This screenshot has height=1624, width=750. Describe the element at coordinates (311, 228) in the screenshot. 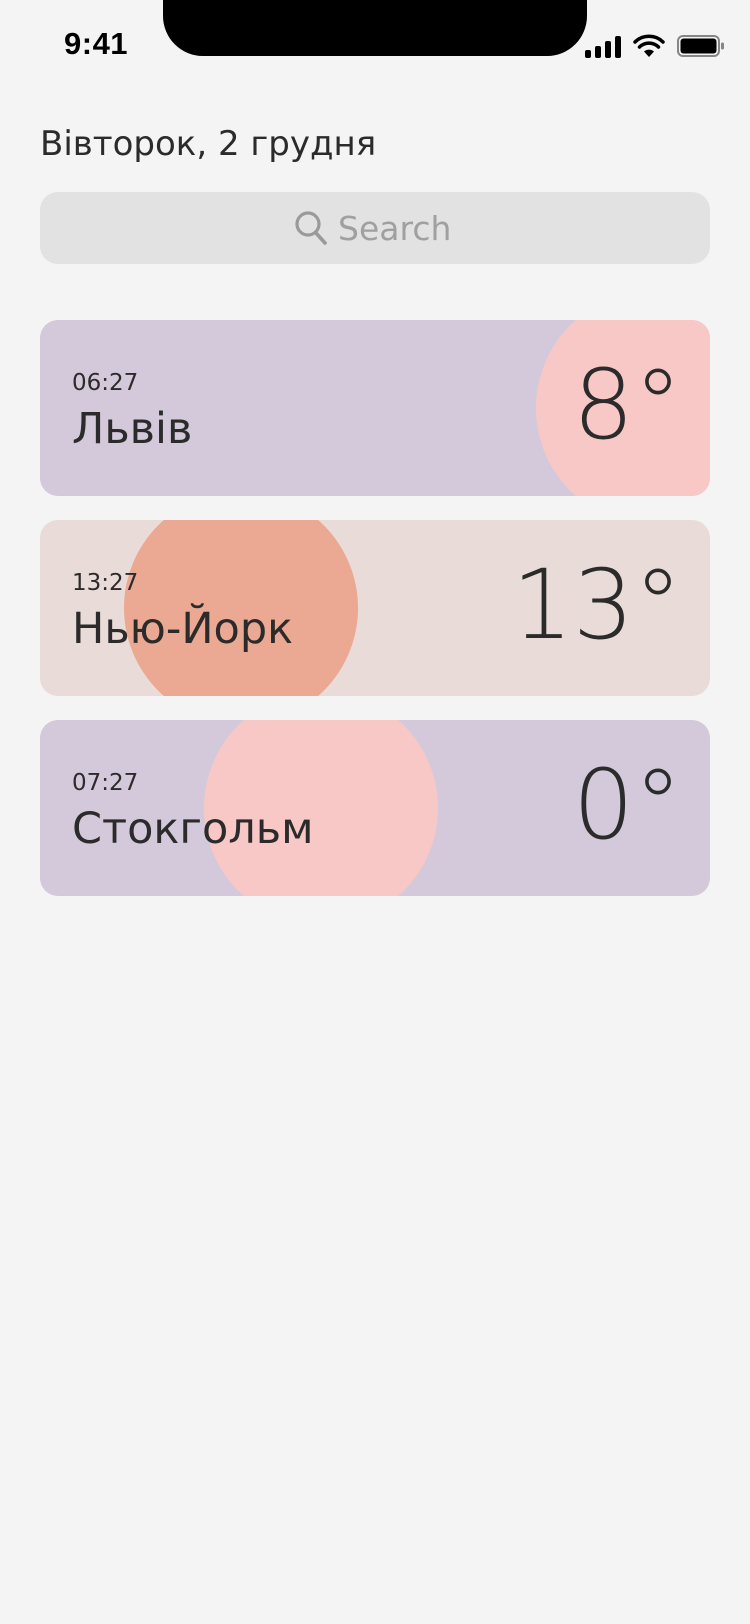

I see `search-icon` at that location.